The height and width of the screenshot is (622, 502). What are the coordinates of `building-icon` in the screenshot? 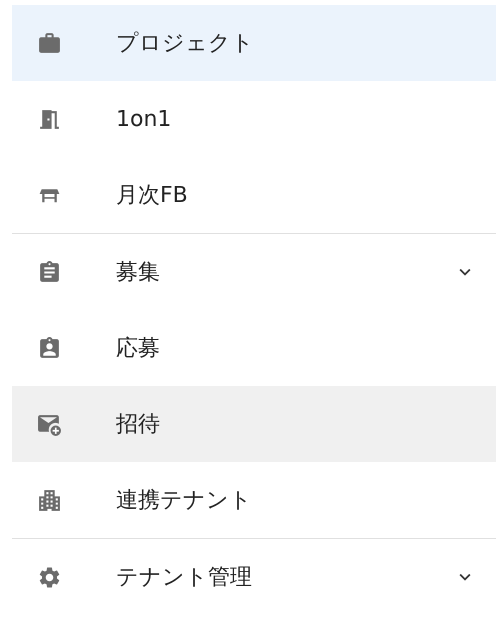 It's located at (49, 500).